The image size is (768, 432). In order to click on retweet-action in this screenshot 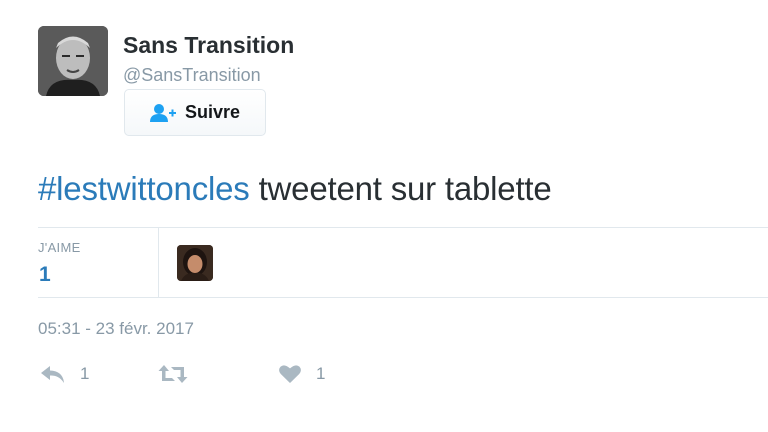, I will do `click(173, 374)`.